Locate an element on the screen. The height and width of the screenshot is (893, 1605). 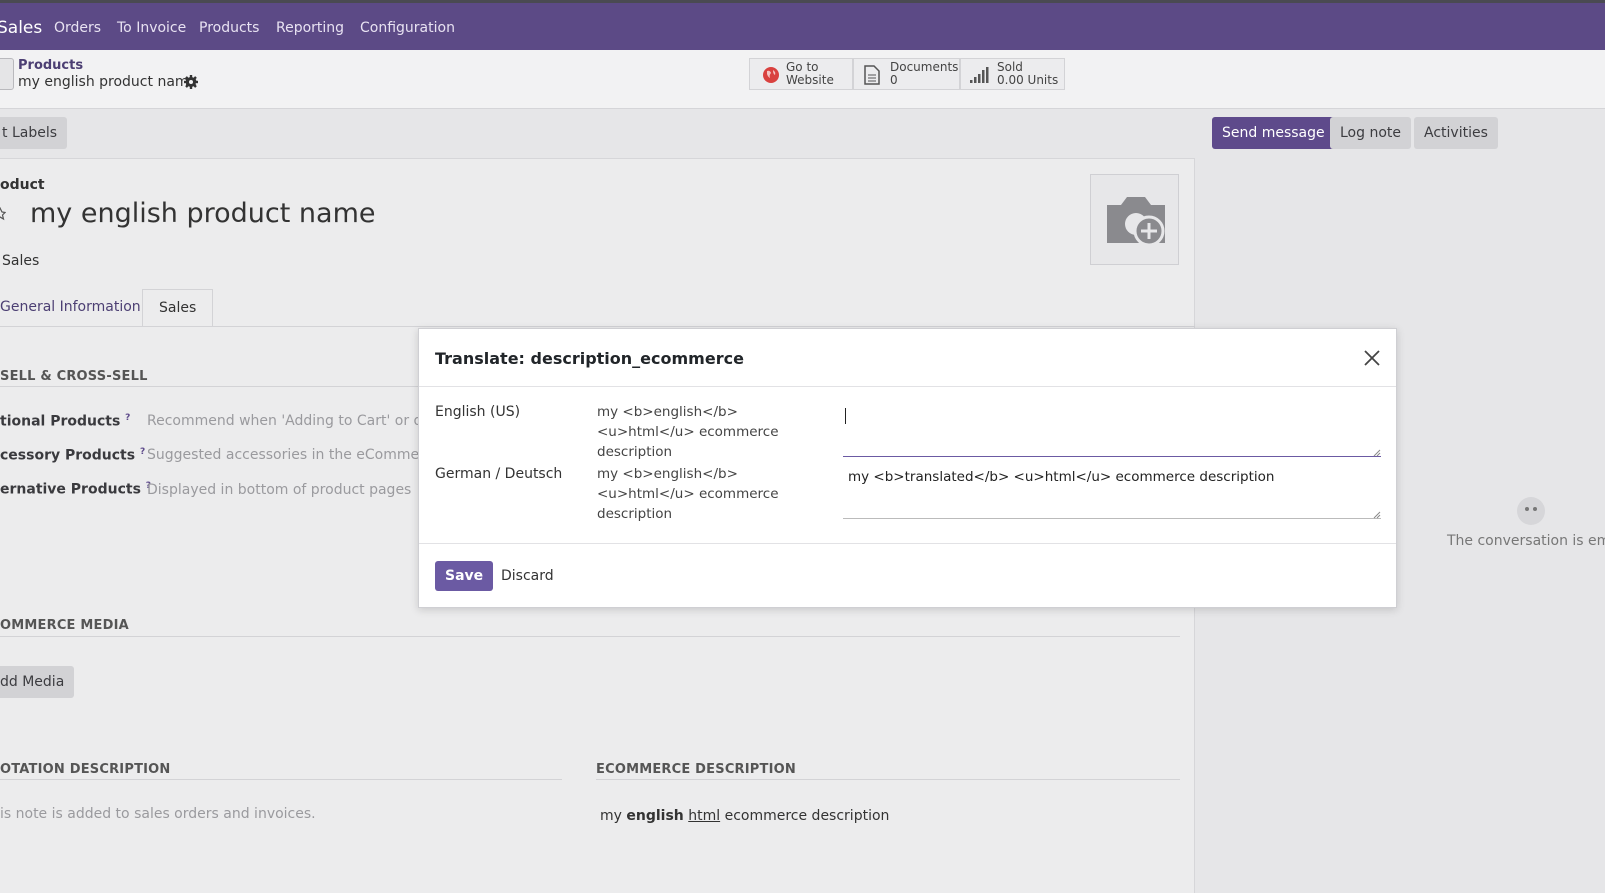
accessory-products-input: Suggested accessories in the eCommerce c is located at coordinates (300, 455).